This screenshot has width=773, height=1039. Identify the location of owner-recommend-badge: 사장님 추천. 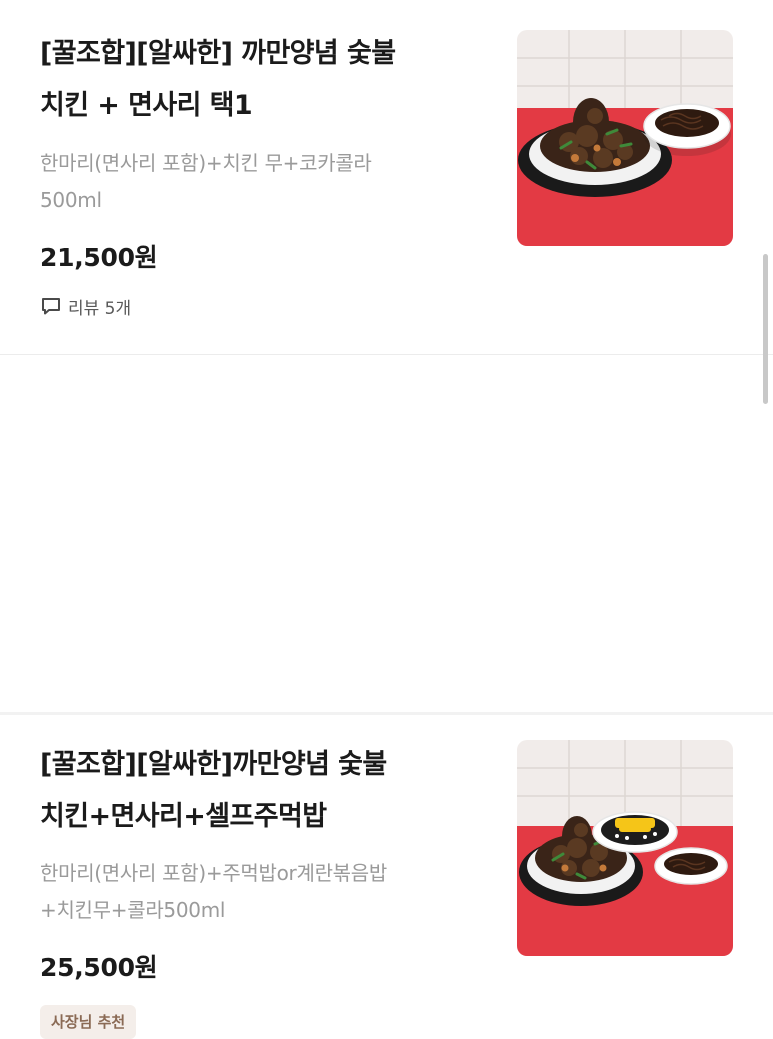
(88, 1022).